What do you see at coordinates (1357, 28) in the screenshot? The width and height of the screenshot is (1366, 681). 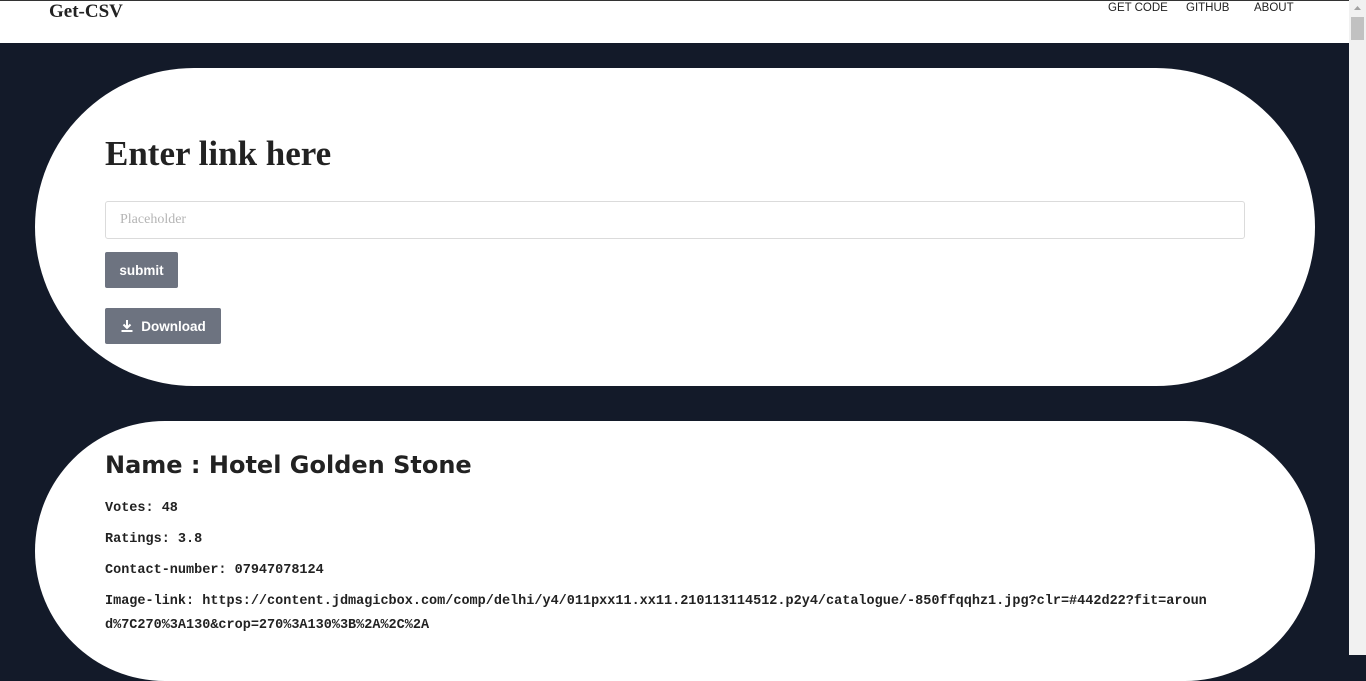 I see `scroll-thumb` at bounding box center [1357, 28].